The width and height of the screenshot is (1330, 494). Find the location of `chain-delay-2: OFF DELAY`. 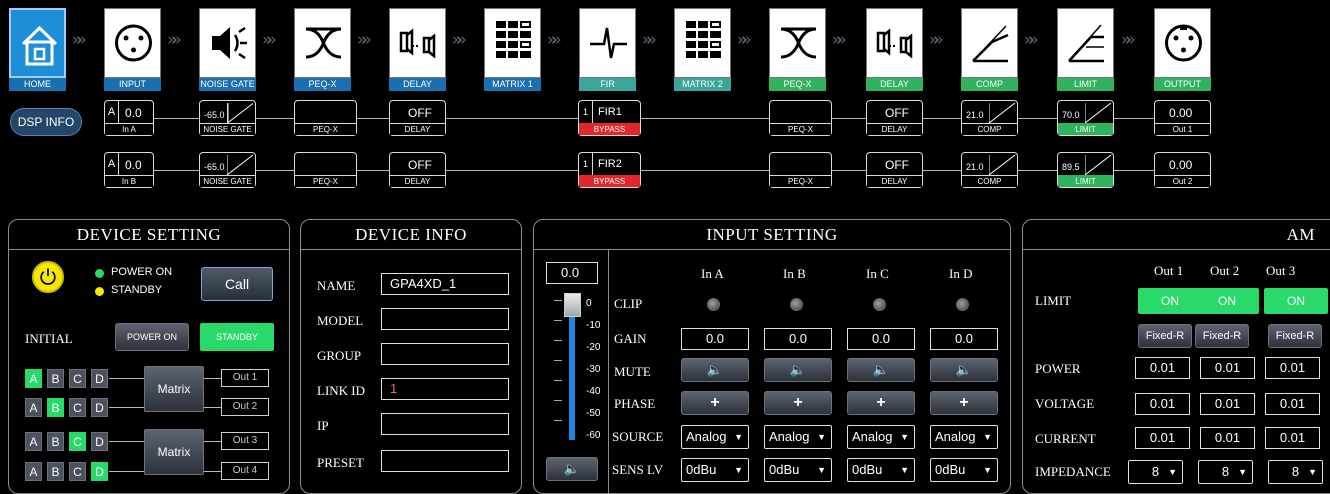

chain-delay-2: OFF DELAY is located at coordinates (894, 118).